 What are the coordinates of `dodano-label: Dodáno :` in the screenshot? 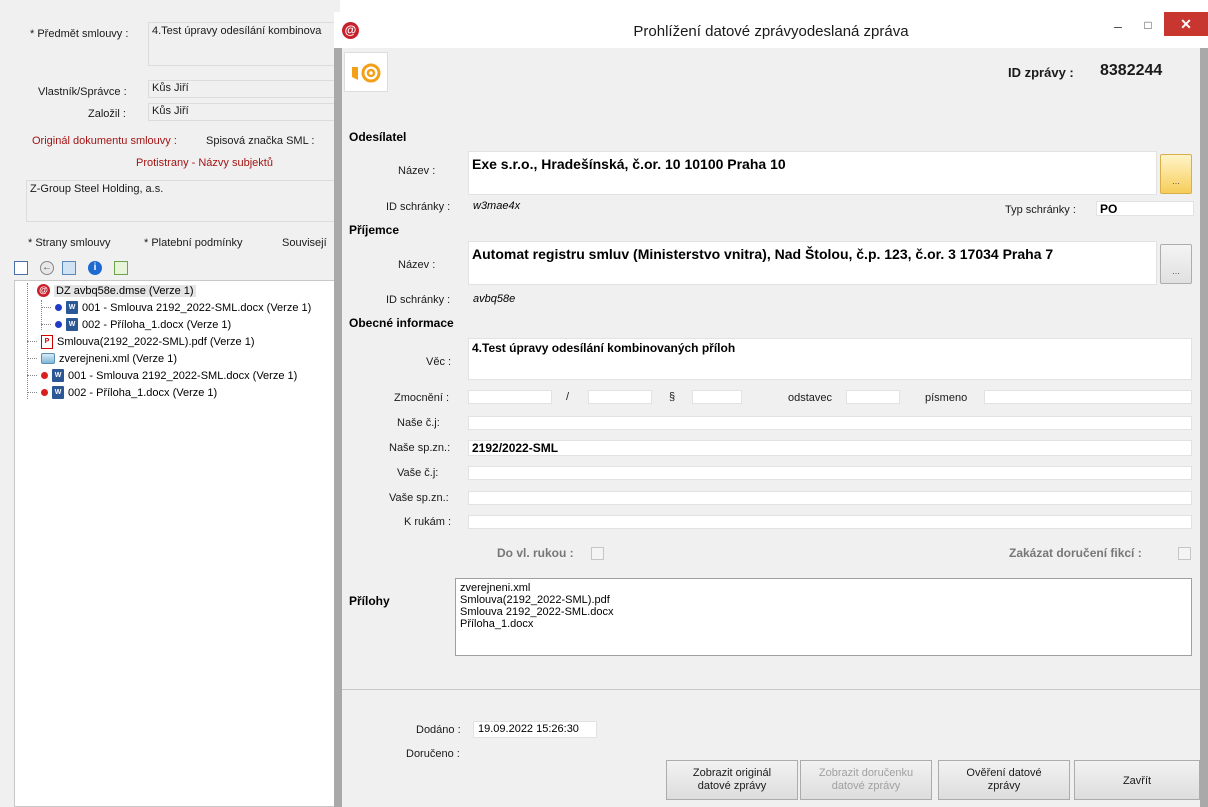 It's located at (438, 730).